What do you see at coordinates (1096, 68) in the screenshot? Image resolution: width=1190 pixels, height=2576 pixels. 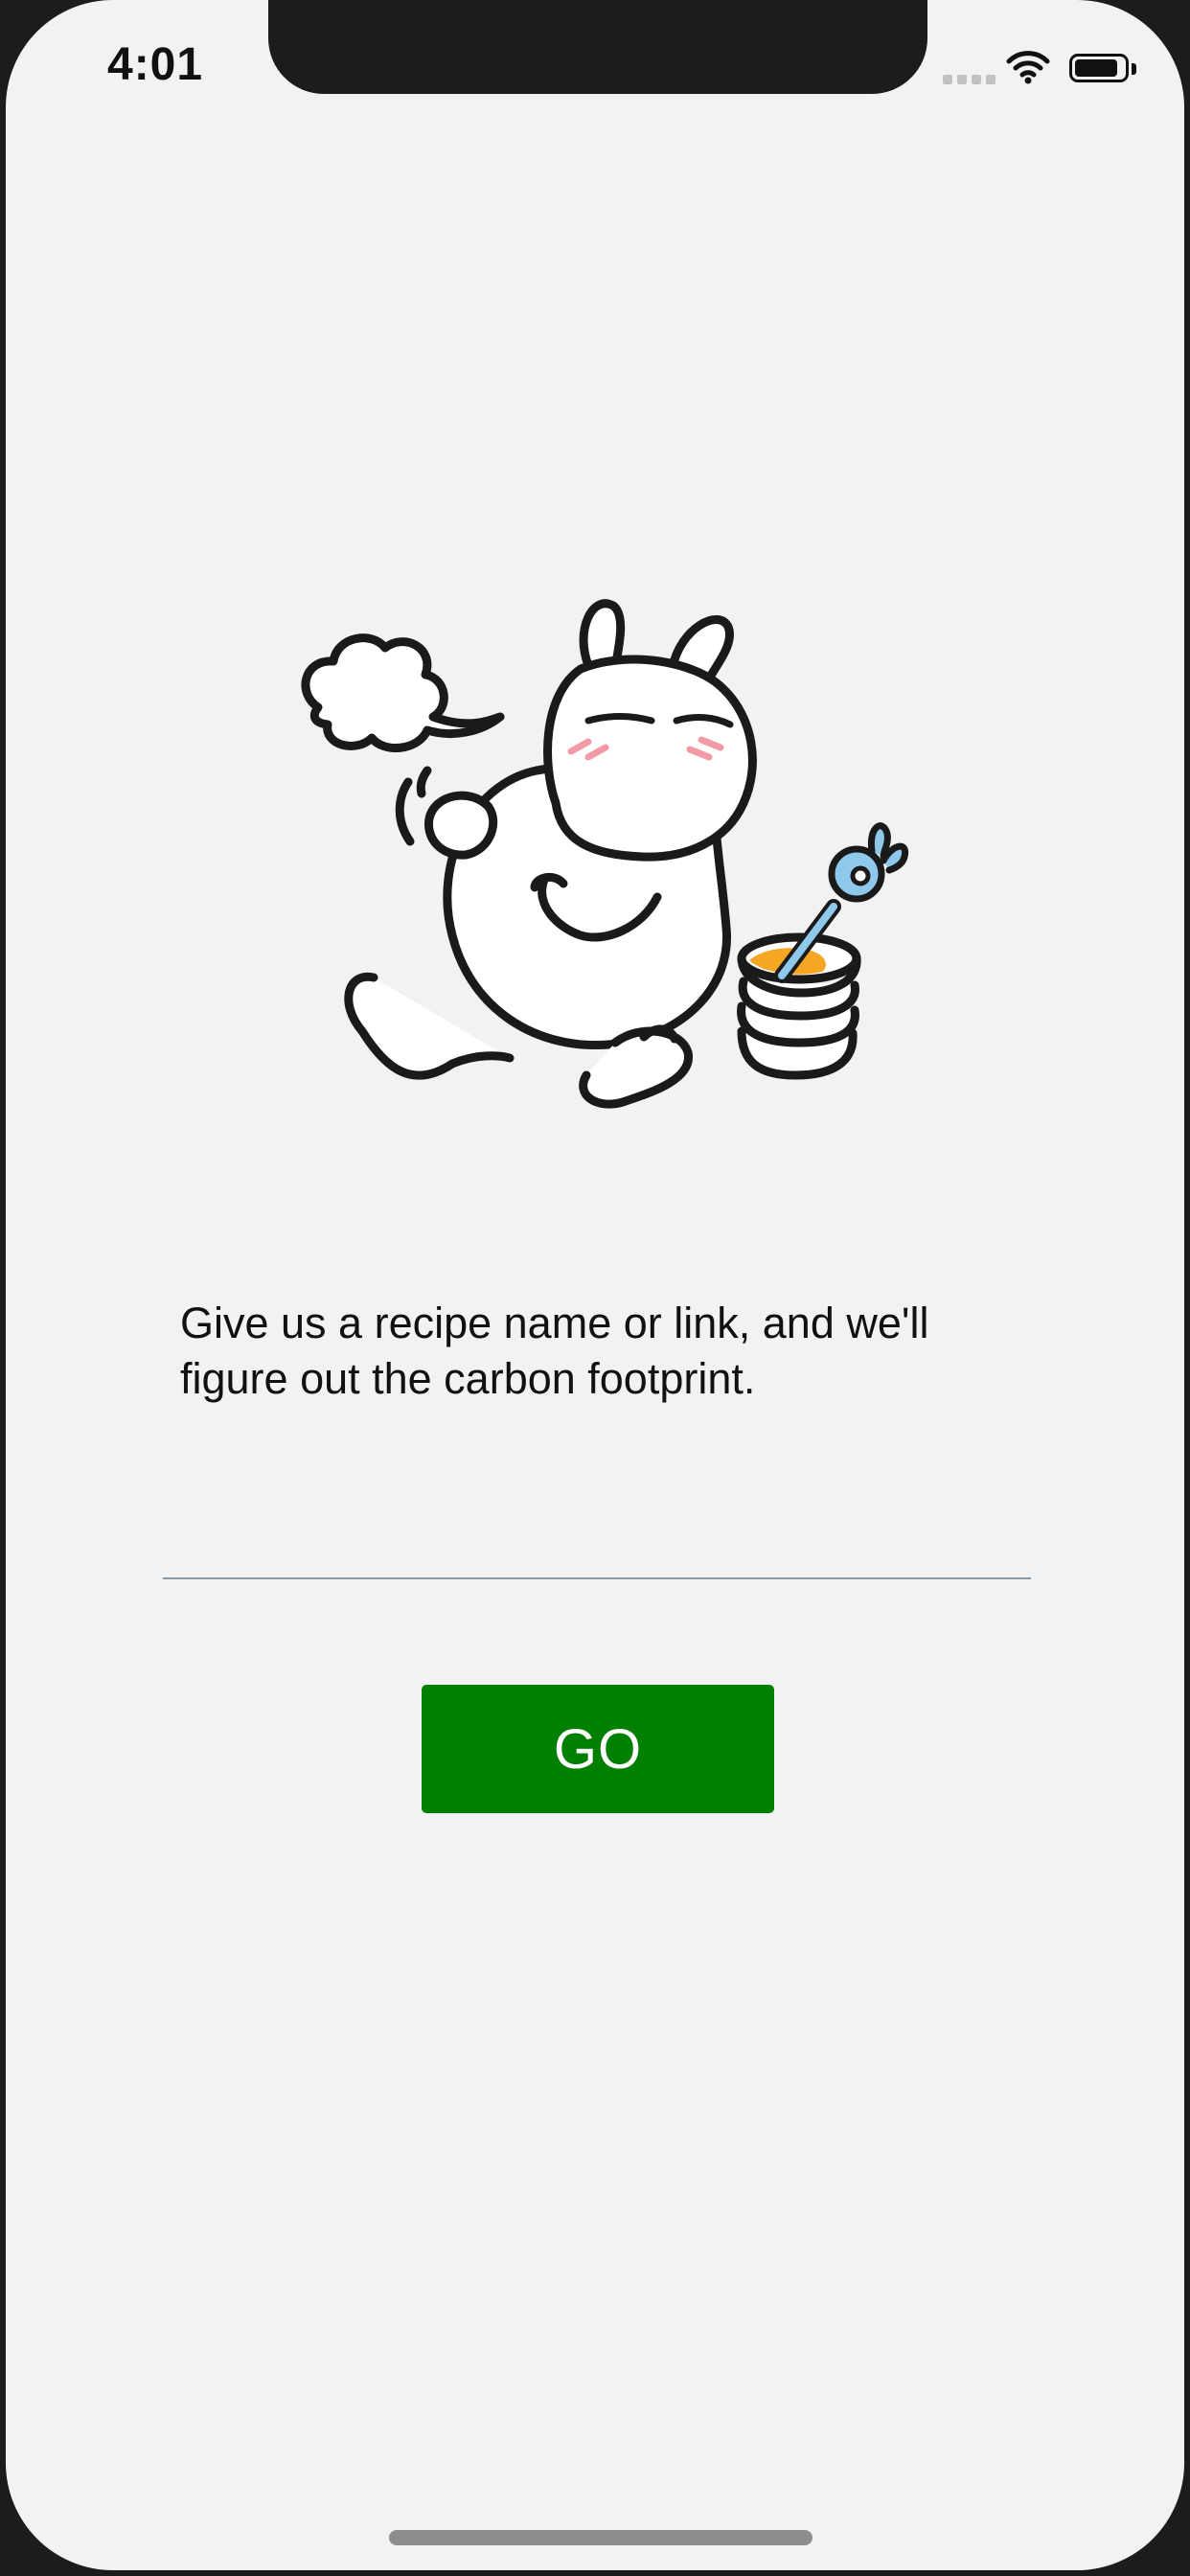 I see `battery-level` at bounding box center [1096, 68].